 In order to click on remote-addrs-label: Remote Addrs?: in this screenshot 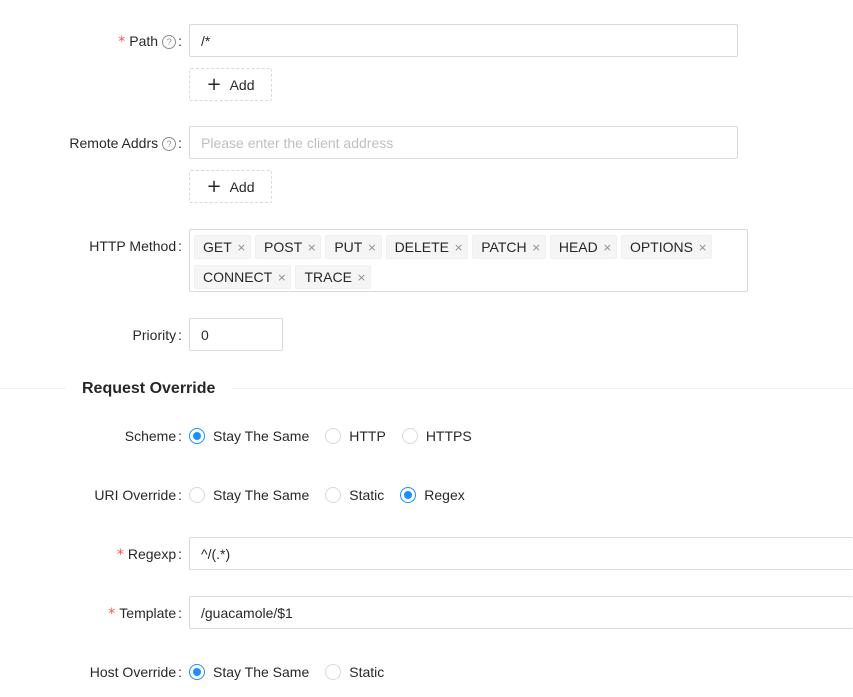, I will do `click(125, 143)`.